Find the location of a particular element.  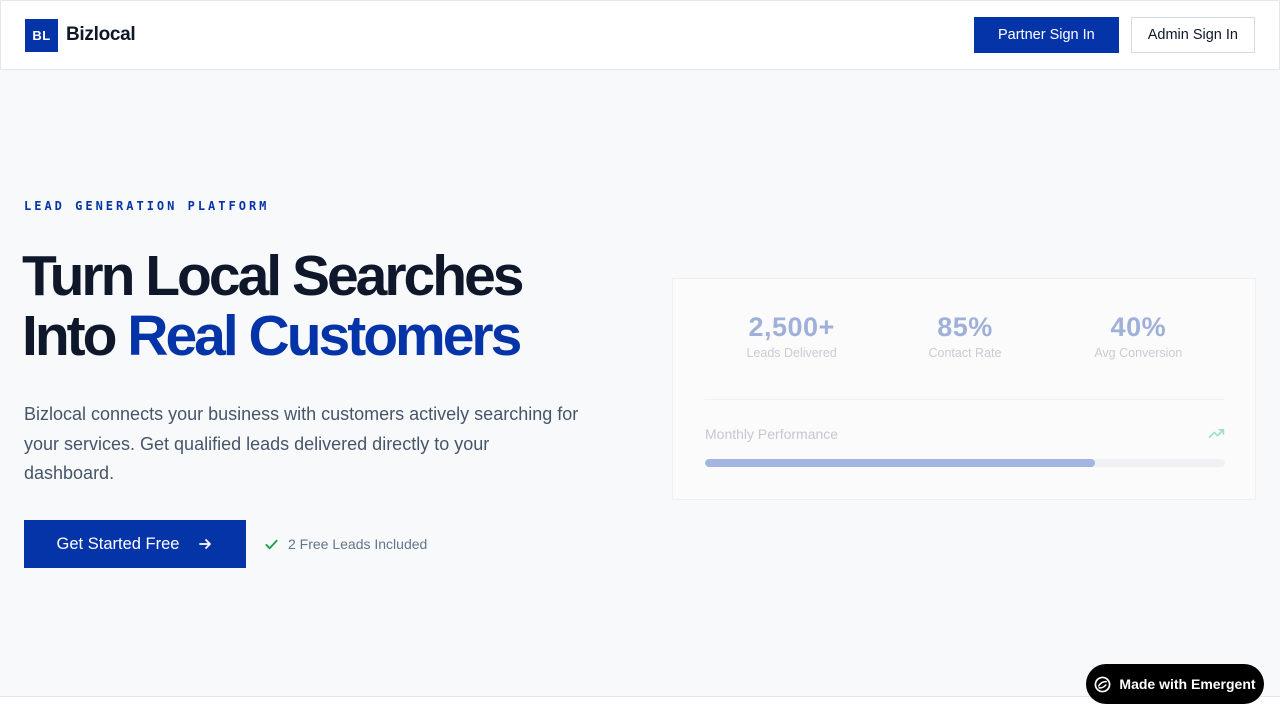

emergent-logo-icon is located at coordinates (1102, 684).